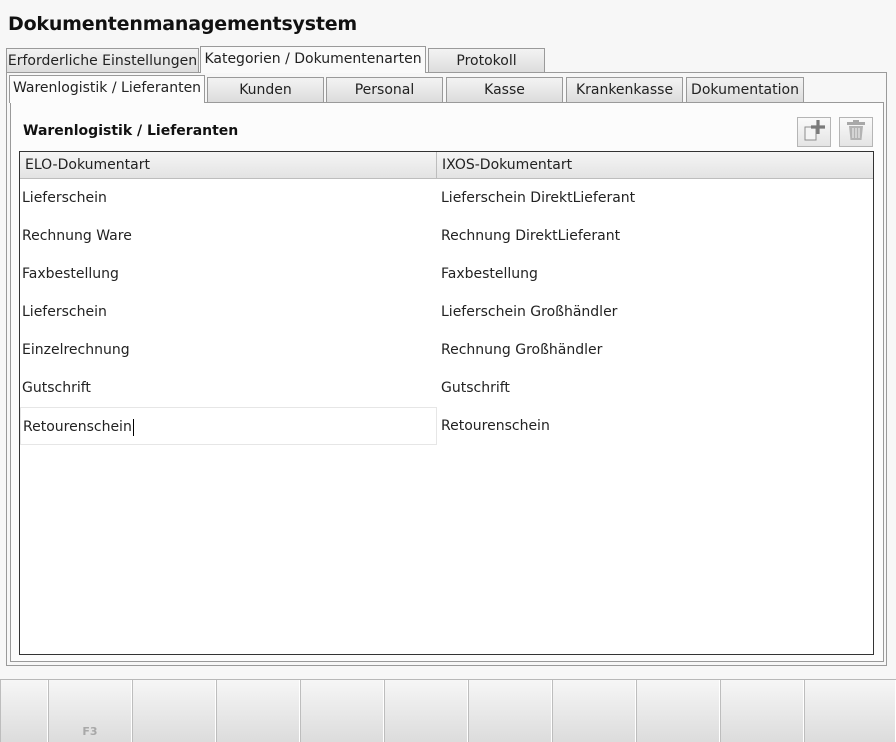 The width and height of the screenshot is (896, 742). I want to click on subtab-personal: Personal, so click(384, 89).